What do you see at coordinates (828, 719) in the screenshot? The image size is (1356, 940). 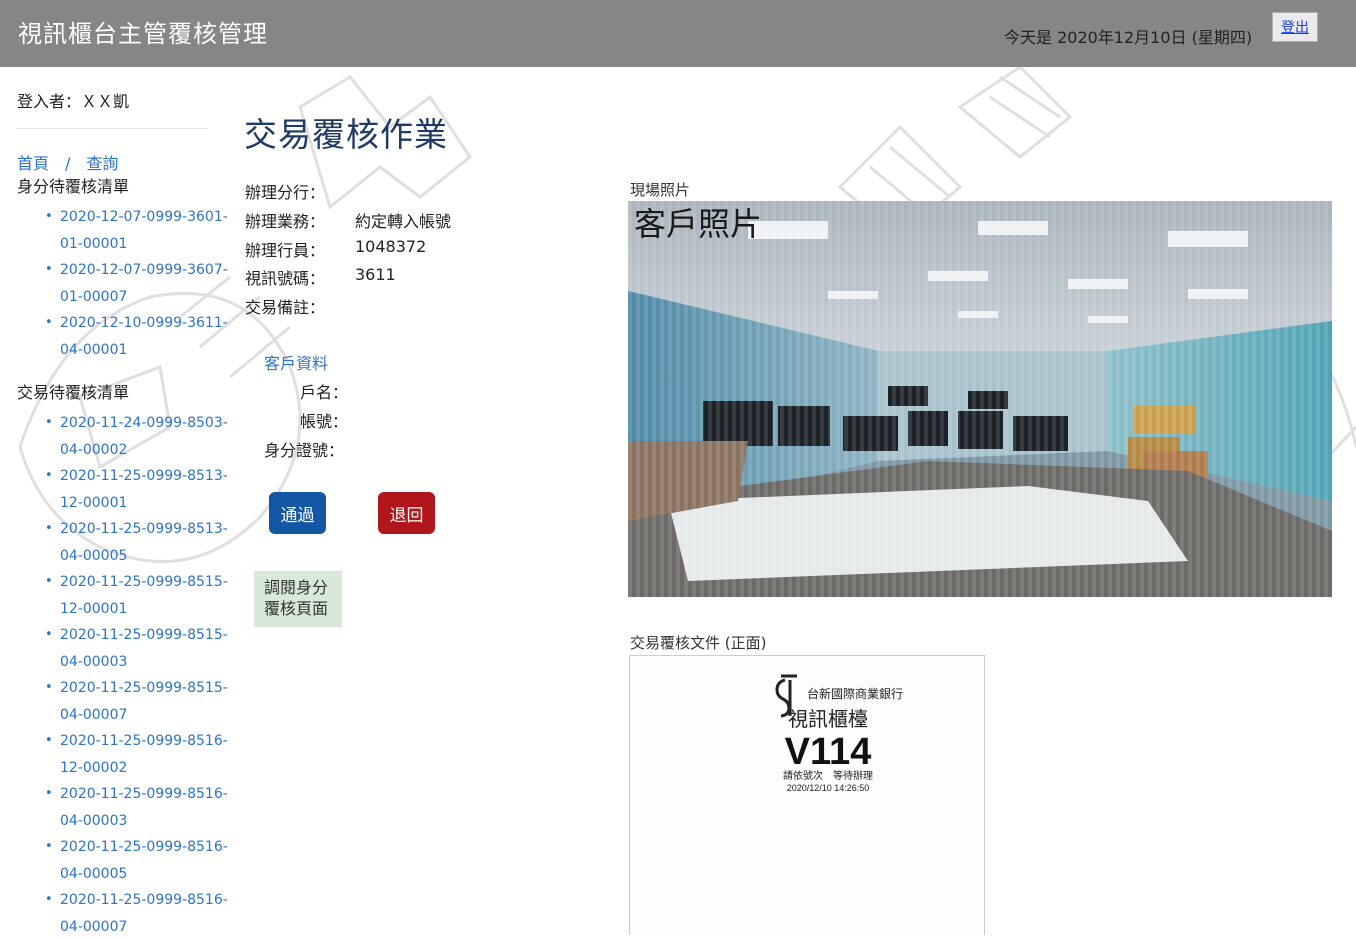 I see `doc-counter-title: 視訊櫃檯` at bounding box center [828, 719].